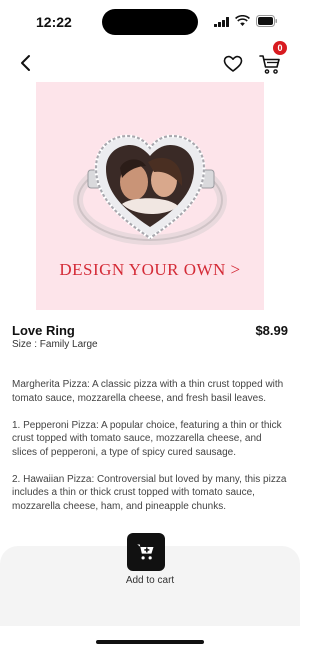  I want to click on cart-count-badge: 0, so click(280, 48).